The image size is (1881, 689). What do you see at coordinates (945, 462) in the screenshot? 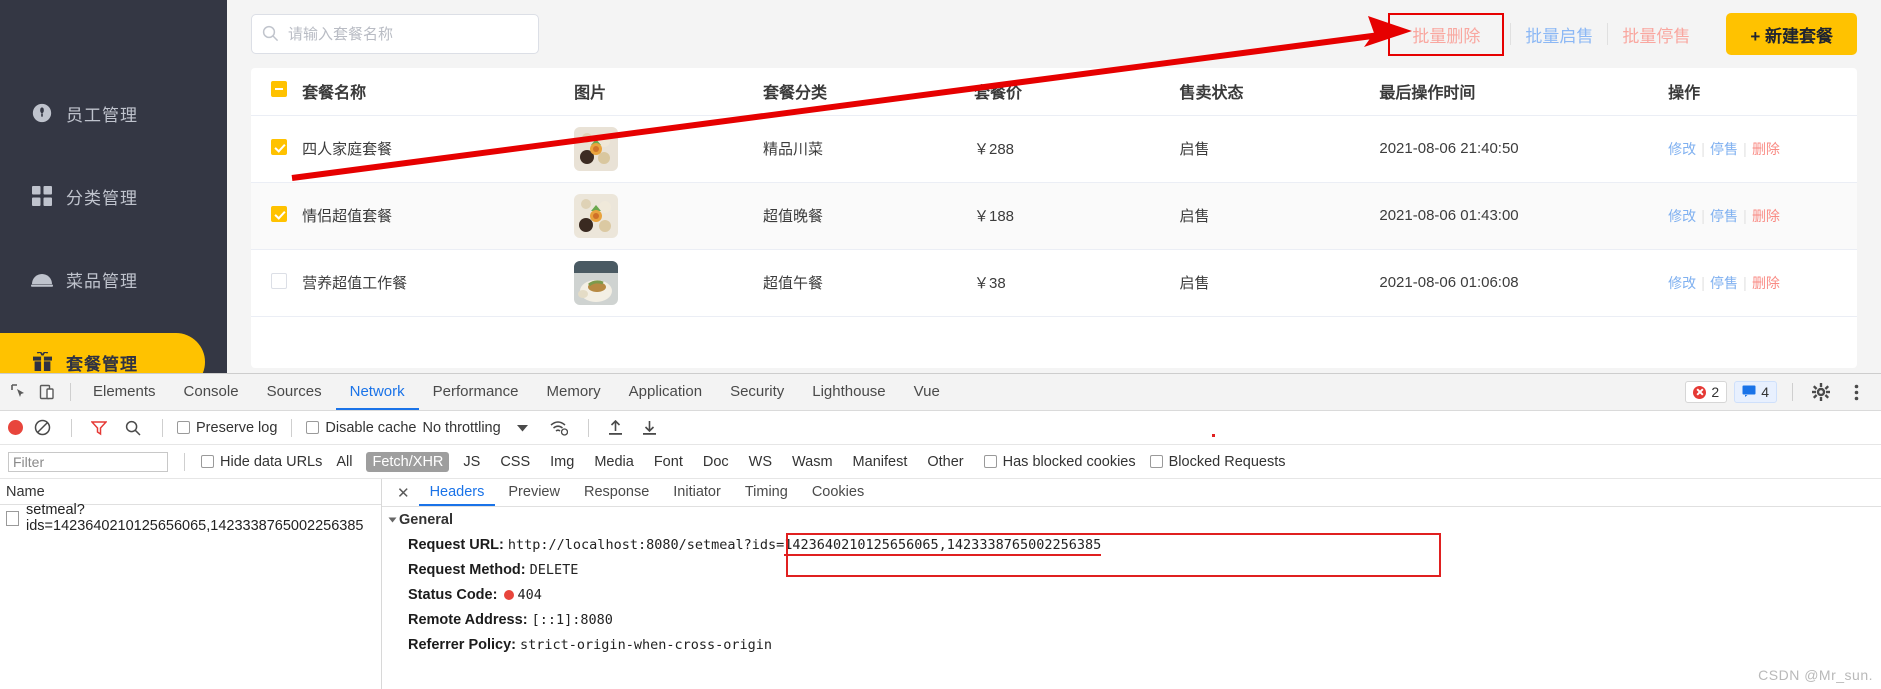
I see `filter-type-other: Other` at bounding box center [945, 462].